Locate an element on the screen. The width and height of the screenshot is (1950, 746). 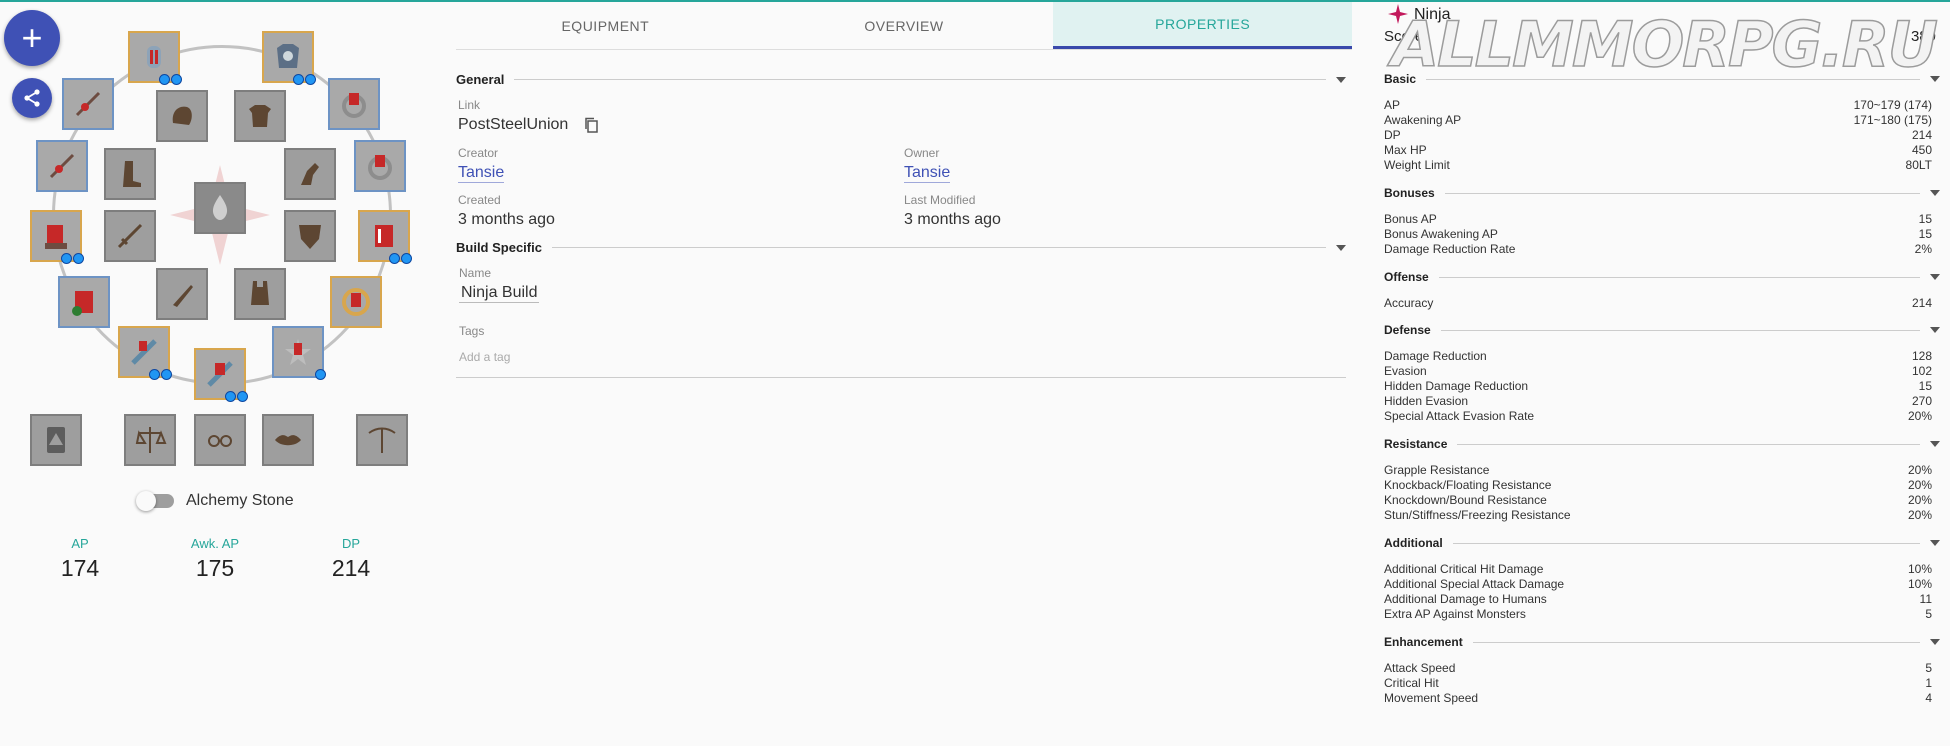
costume-slot is located at coordinates (260, 294).